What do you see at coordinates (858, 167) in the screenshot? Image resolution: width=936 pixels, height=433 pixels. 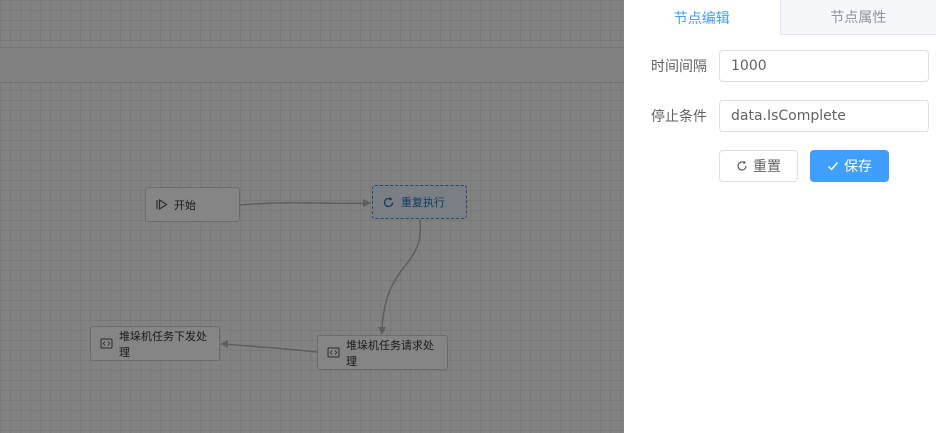 I see `save-label: 保存` at bounding box center [858, 167].